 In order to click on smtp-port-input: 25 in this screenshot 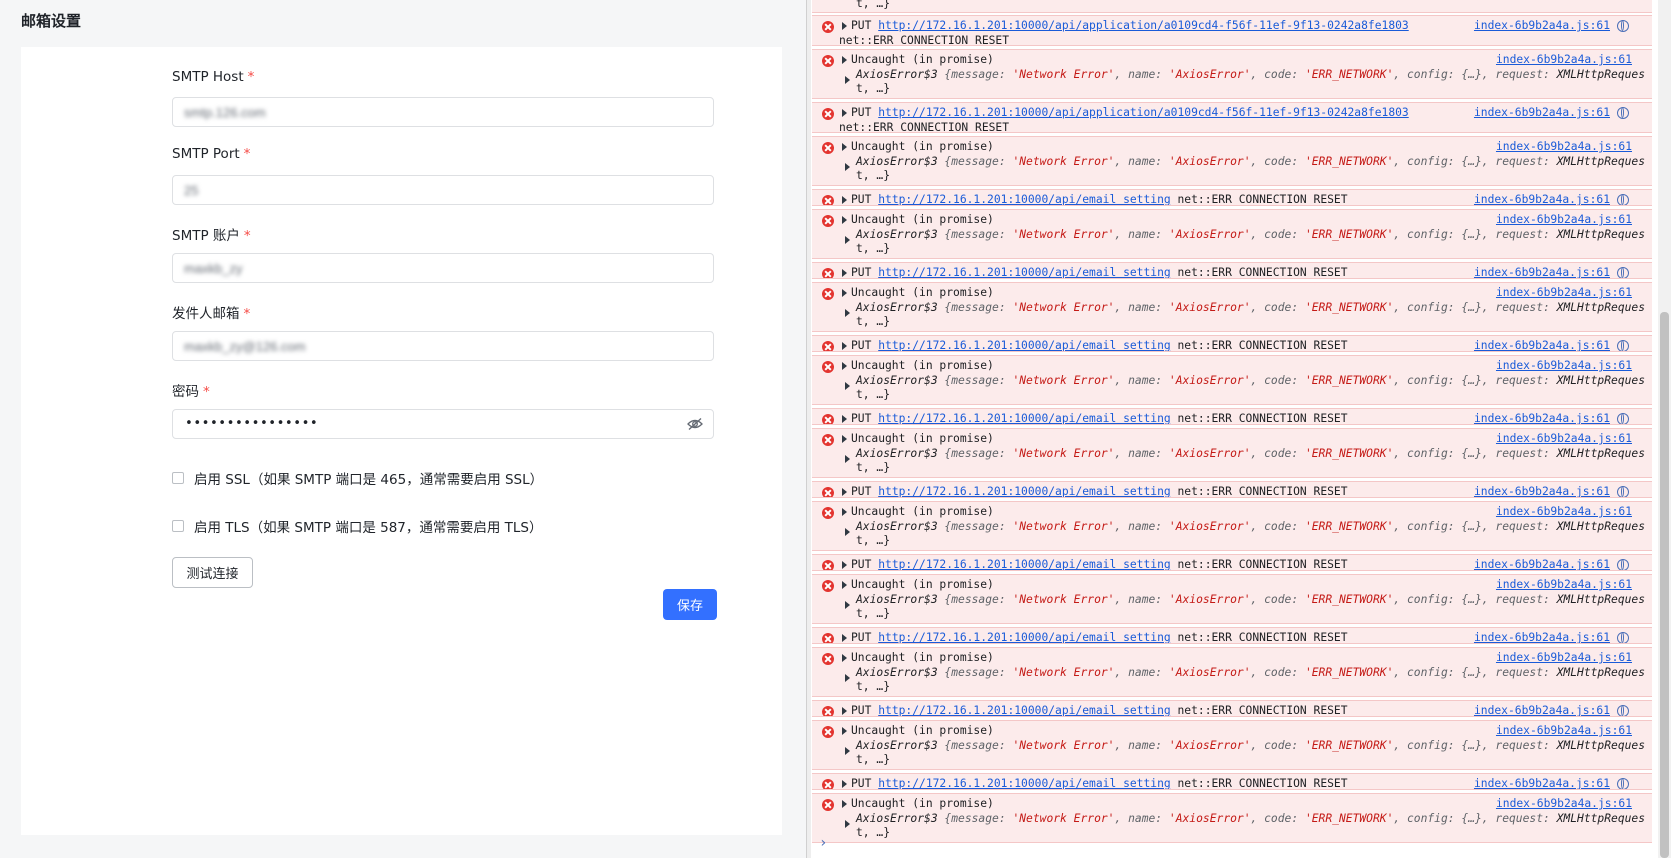, I will do `click(443, 190)`.